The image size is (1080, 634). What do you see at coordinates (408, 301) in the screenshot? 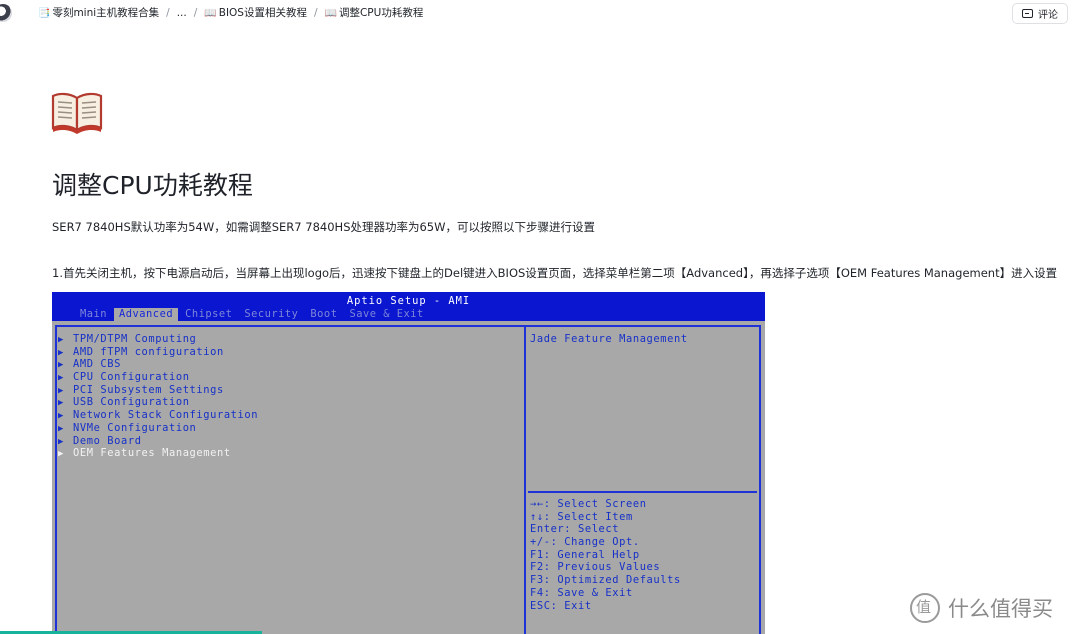
I see `bios-title: Aptio Setup - AMI` at bounding box center [408, 301].